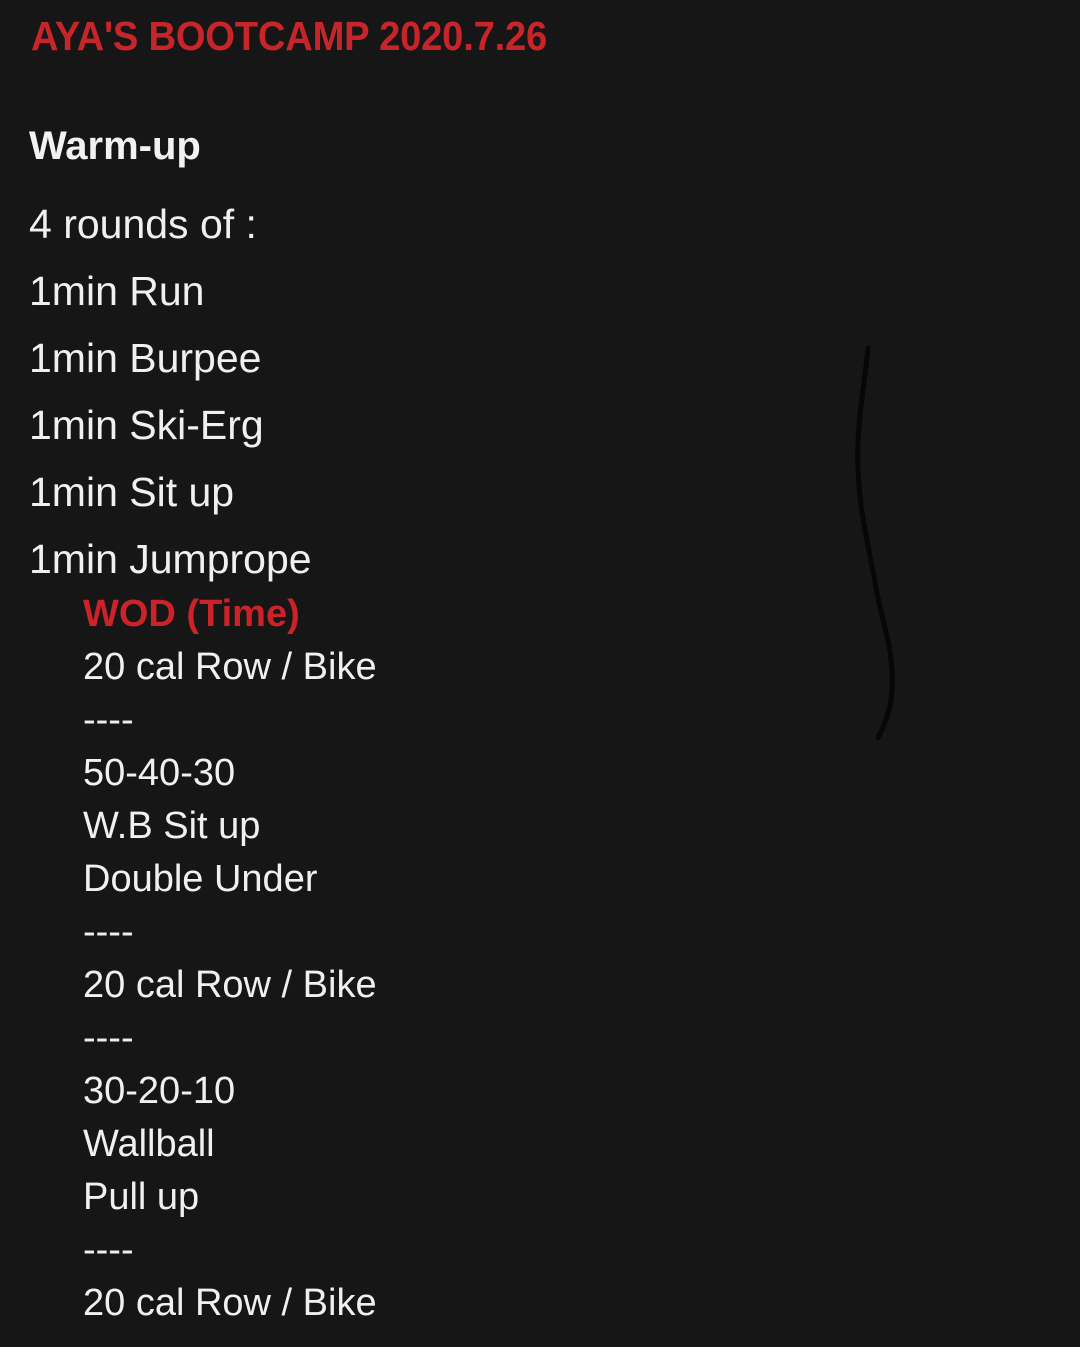  Describe the element at coordinates (146, 425) in the screenshot. I see `warmup-line: 1min Ski-Erg` at that location.